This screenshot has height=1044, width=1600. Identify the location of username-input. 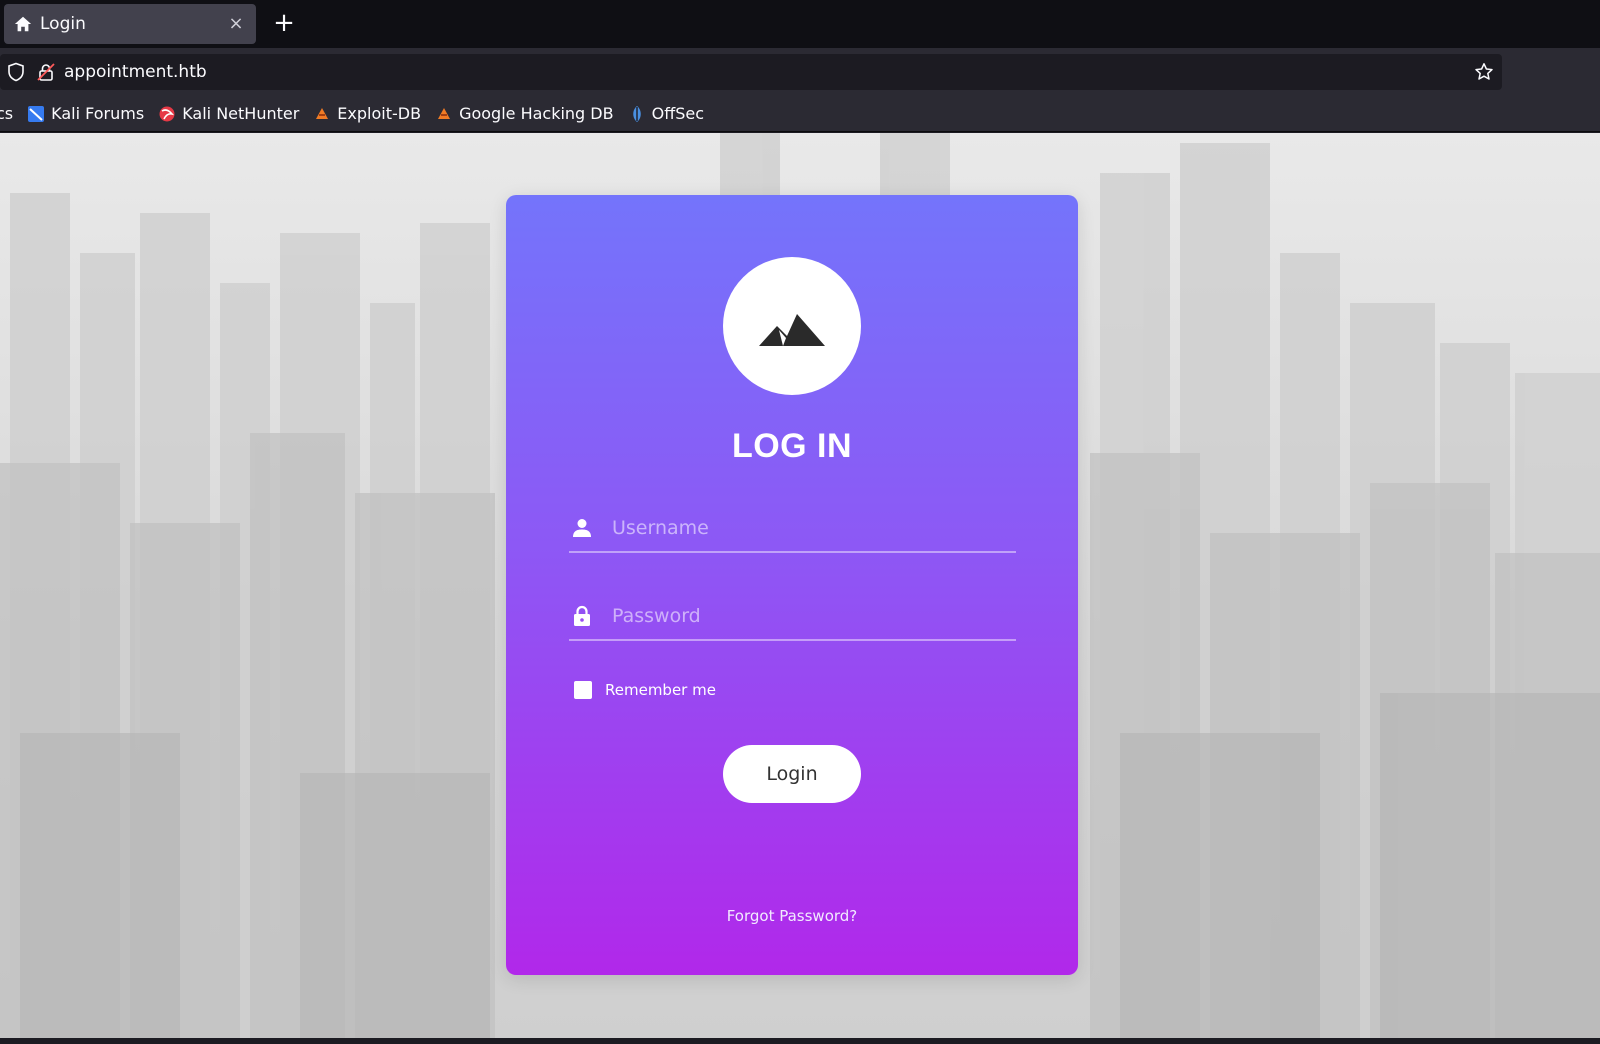
(802, 528).